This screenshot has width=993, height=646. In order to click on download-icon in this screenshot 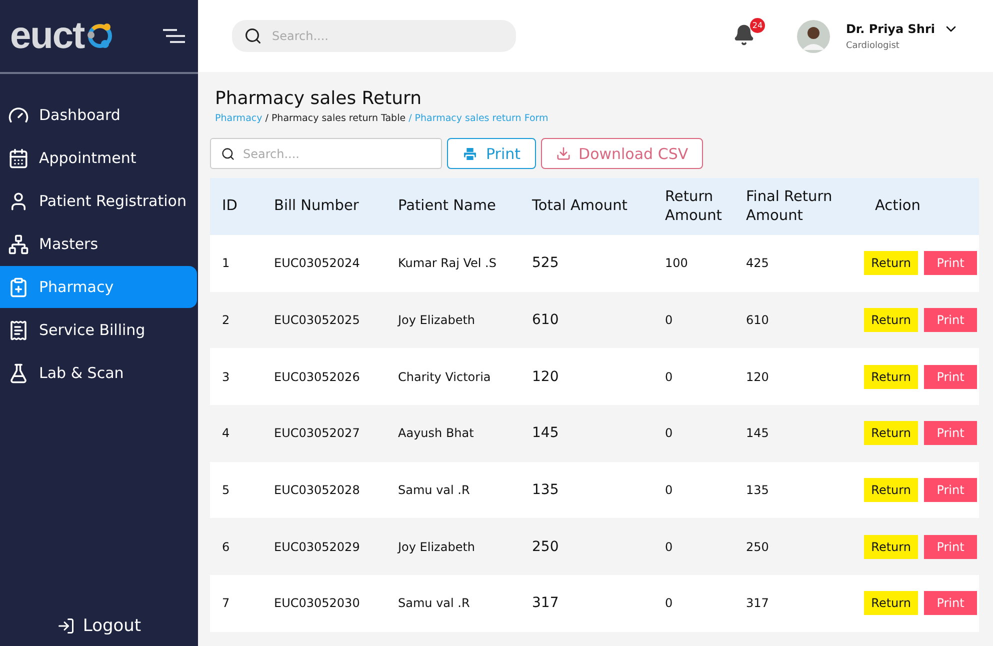, I will do `click(563, 153)`.